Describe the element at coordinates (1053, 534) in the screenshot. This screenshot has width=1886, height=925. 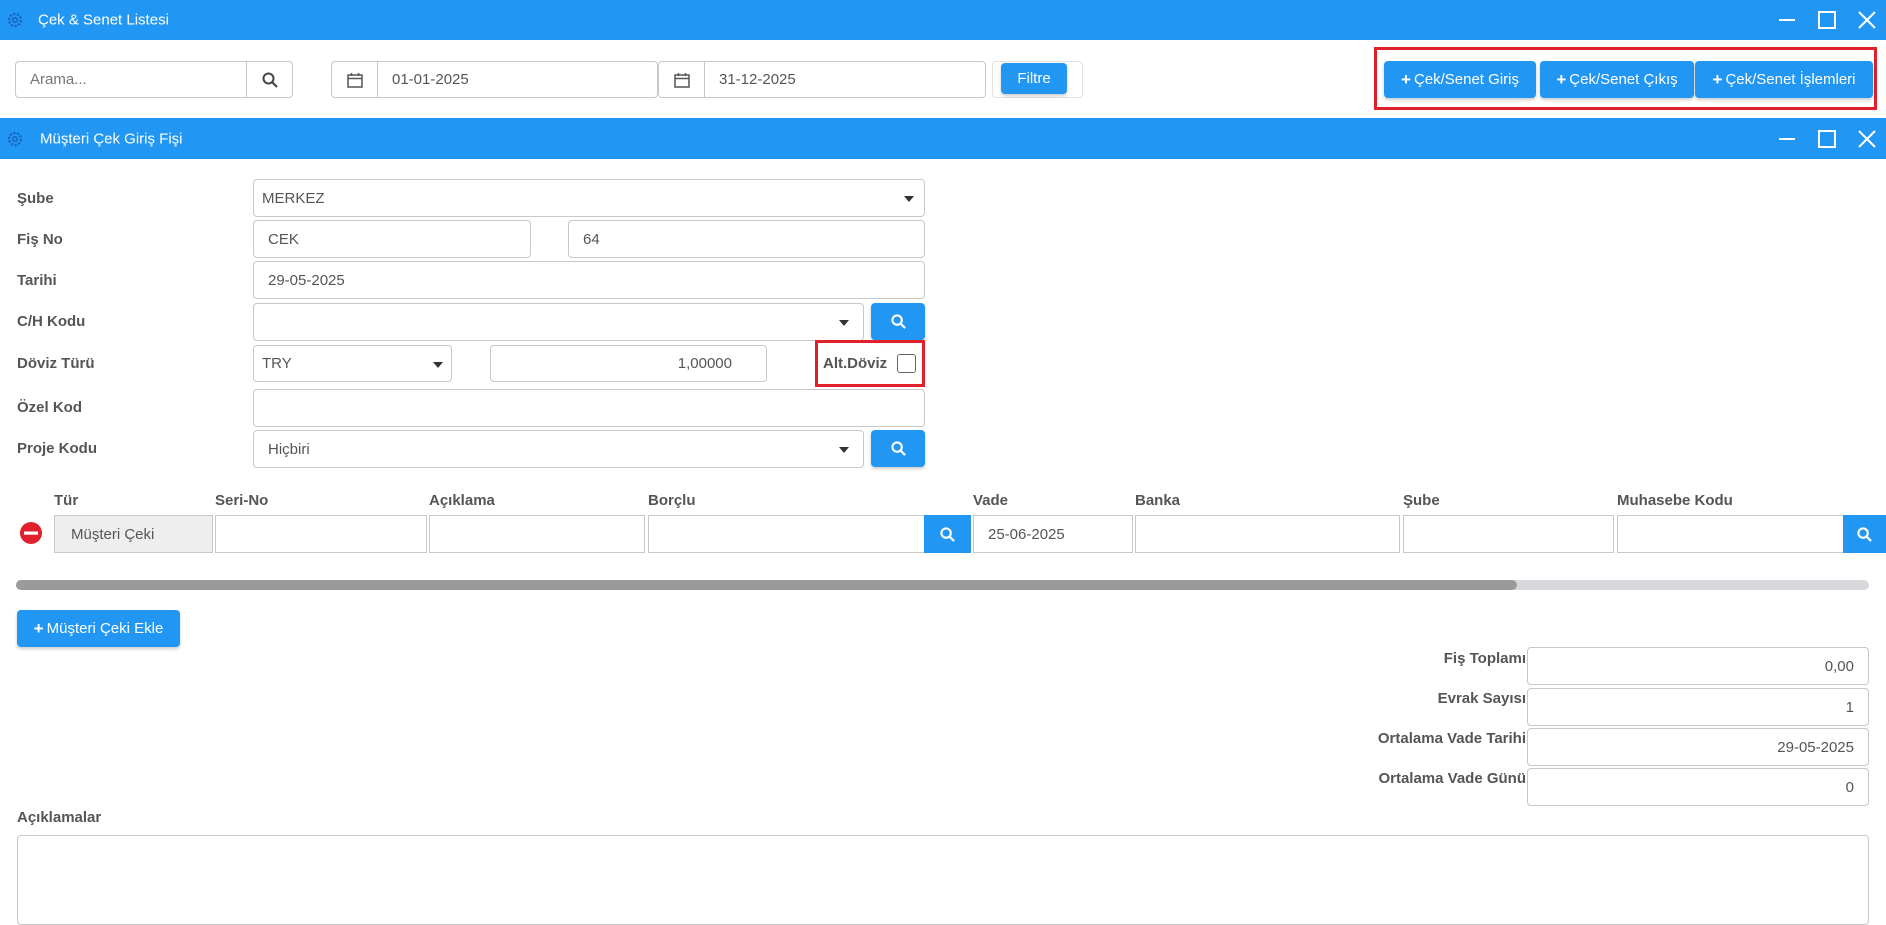
I see `vade-cell: 25-06-2025` at that location.